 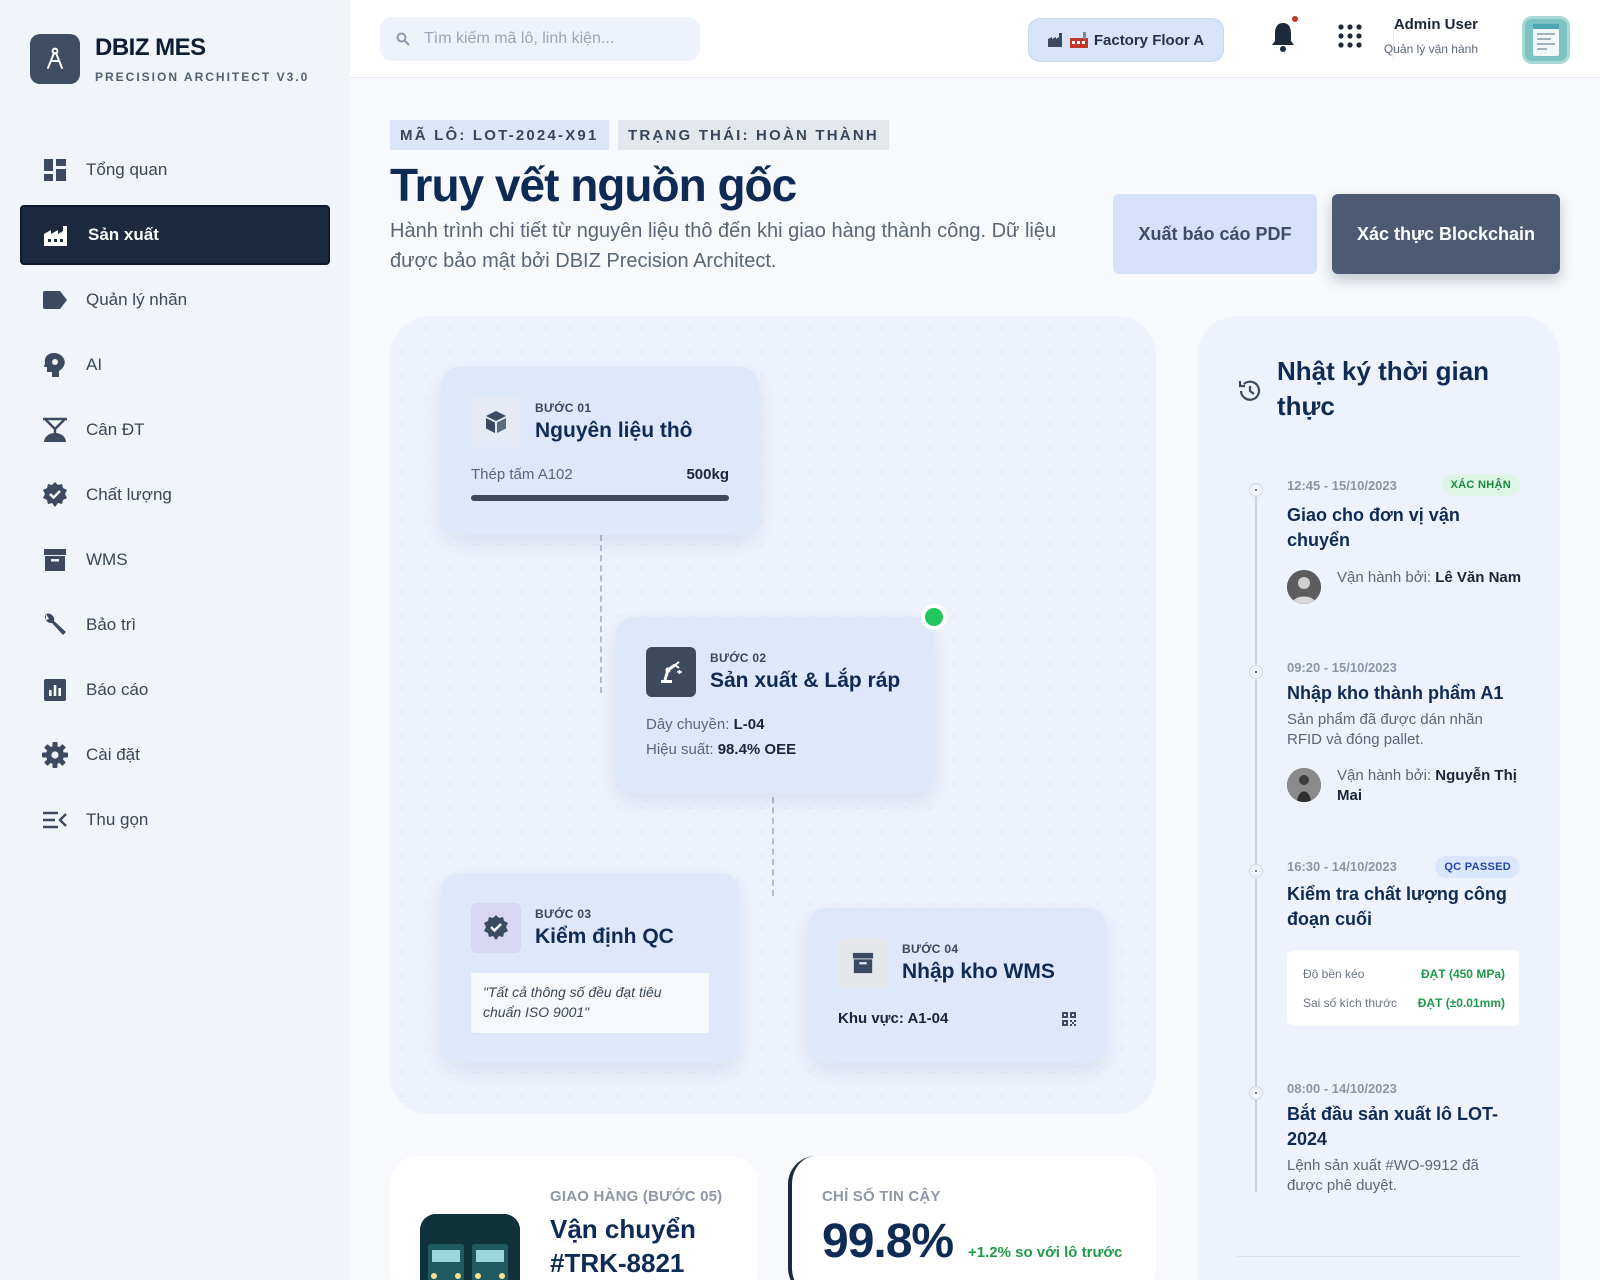 What do you see at coordinates (403, 39) in the screenshot?
I see `search-icon` at bounding box center [403, 39].